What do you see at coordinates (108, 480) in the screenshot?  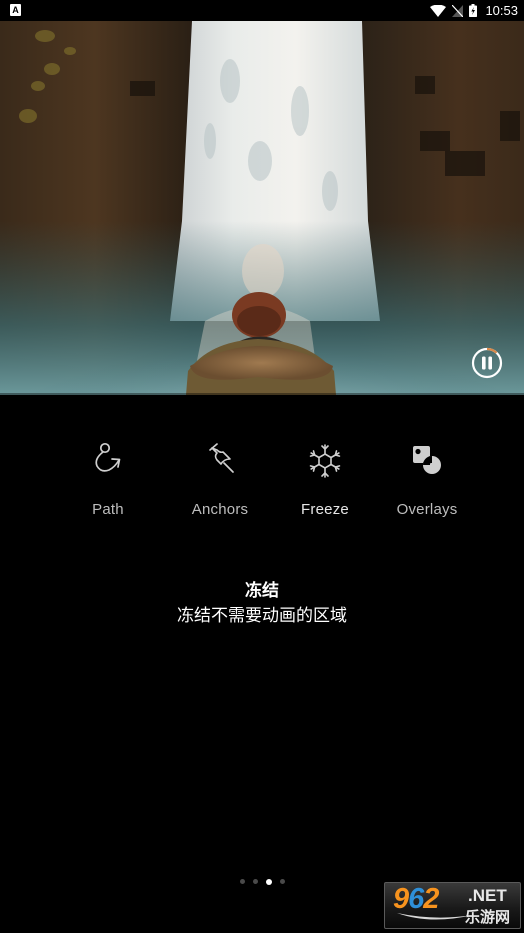 I see `tab-path: Path` at bounding box center [108, 480].